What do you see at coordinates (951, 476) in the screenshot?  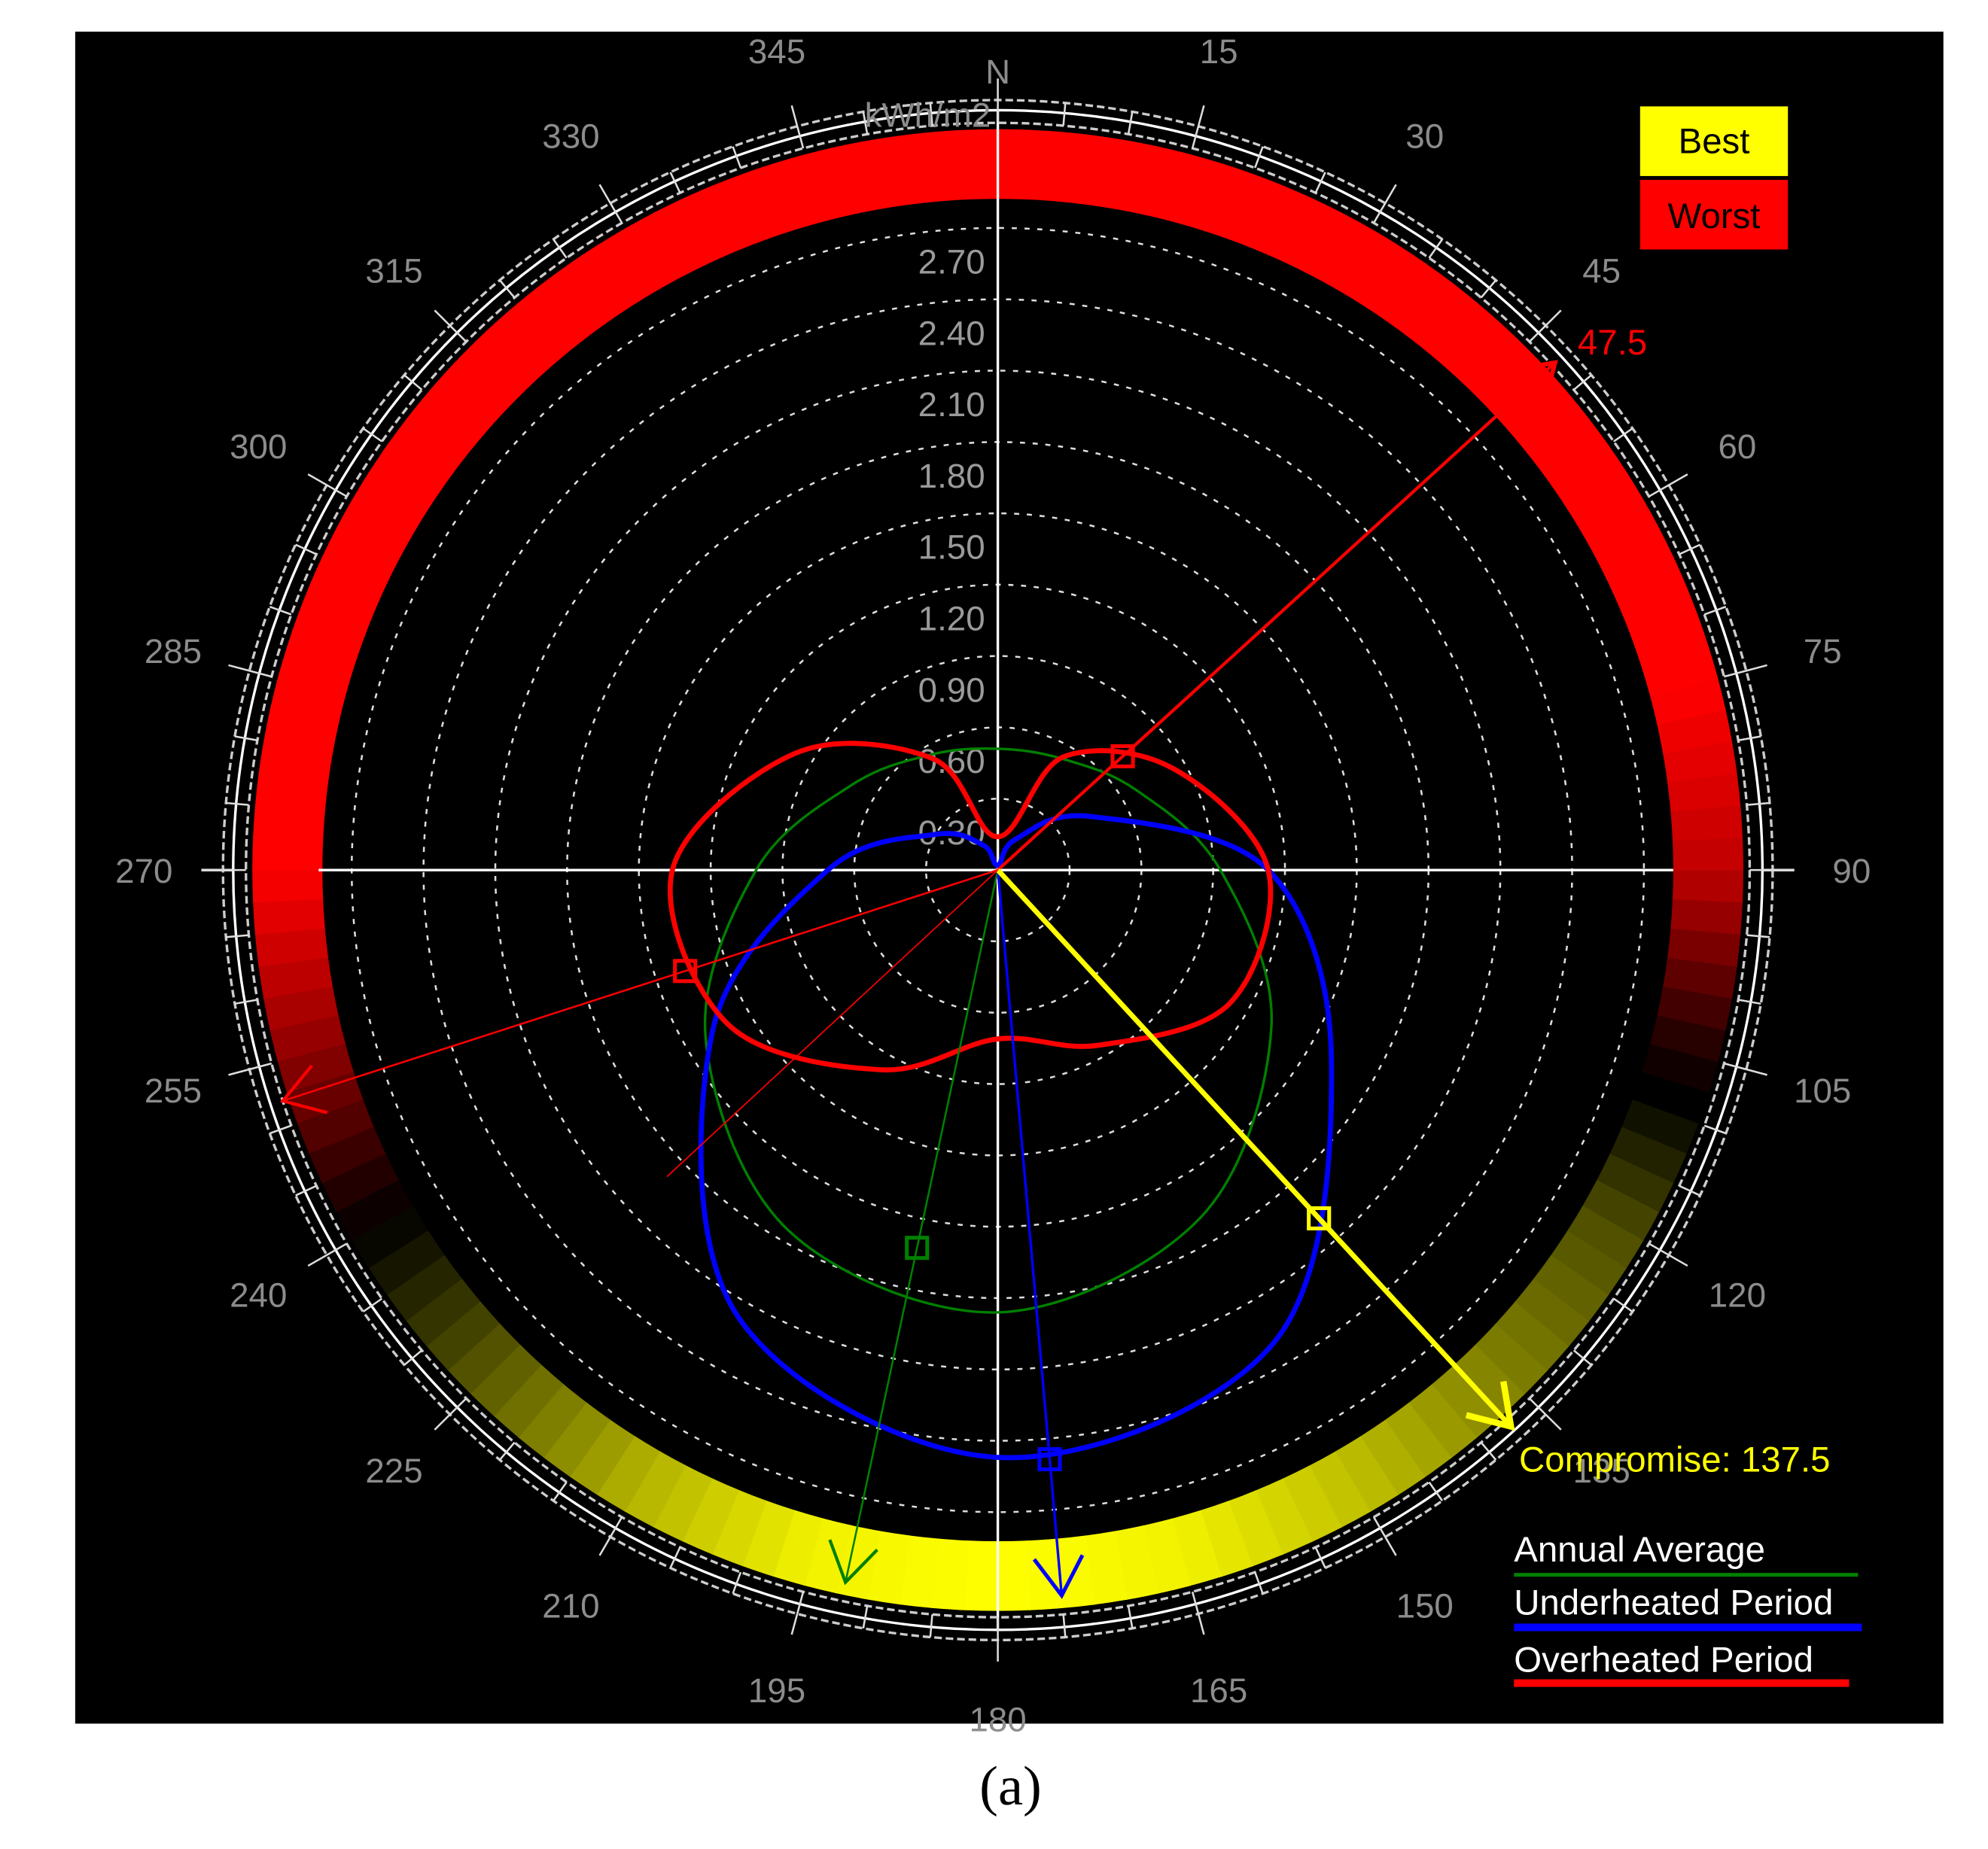 I see `radial-tick-label: 1.80` at bounding box center [951, 476].